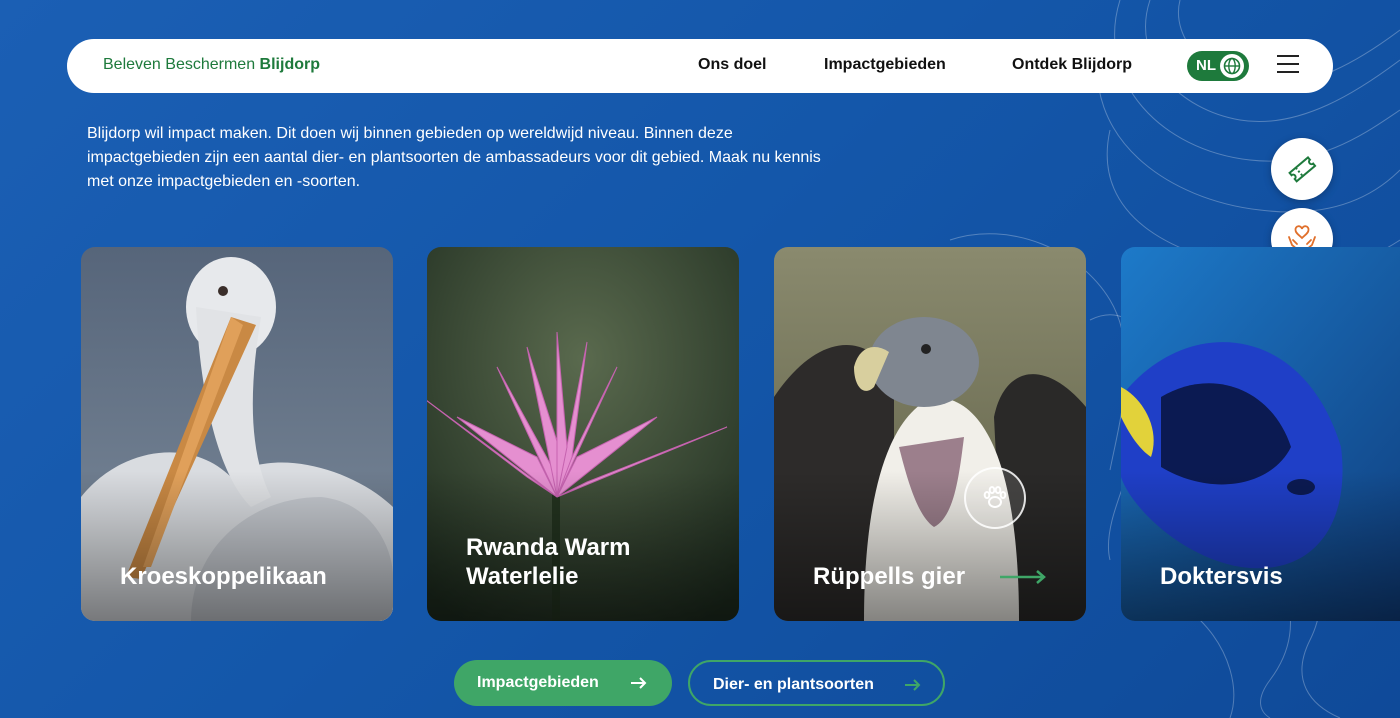 The width and height of the screenshot is (1400, 718). Describe the element at coordinates (930, 434) in the screenshot. I see `species-card-ruppells-gier: Rüppells gier` at that location.